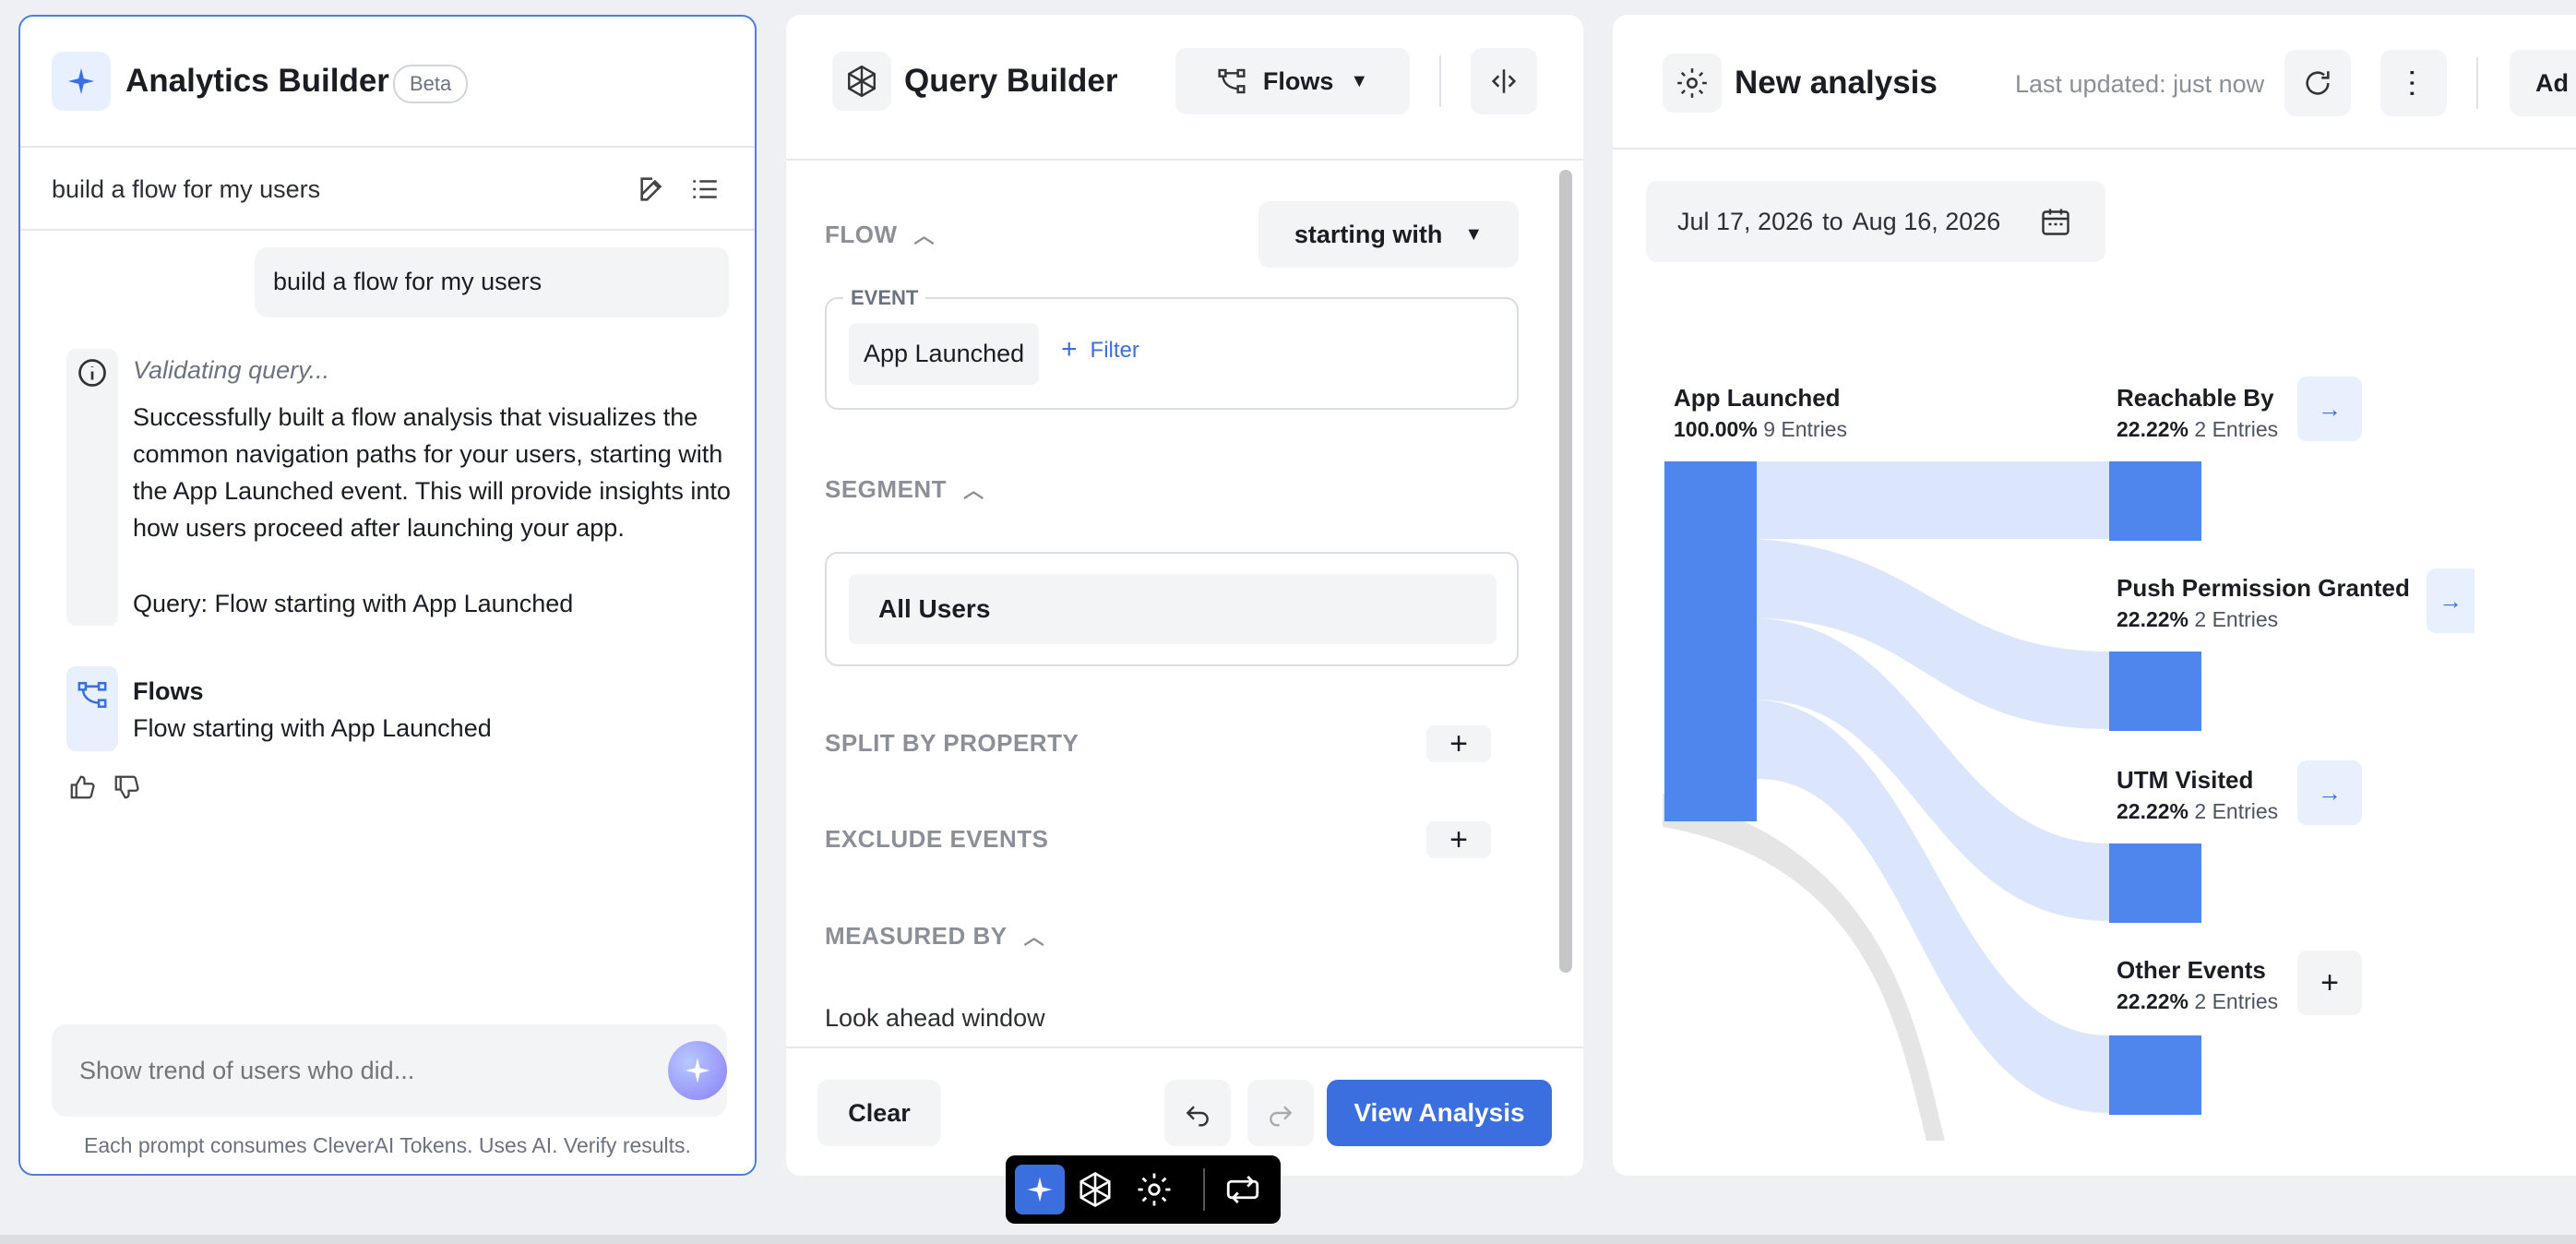 The height and width of the screenshot is (1244, 2576). I want to click on dock-settings-button, so click(1155, 1192).